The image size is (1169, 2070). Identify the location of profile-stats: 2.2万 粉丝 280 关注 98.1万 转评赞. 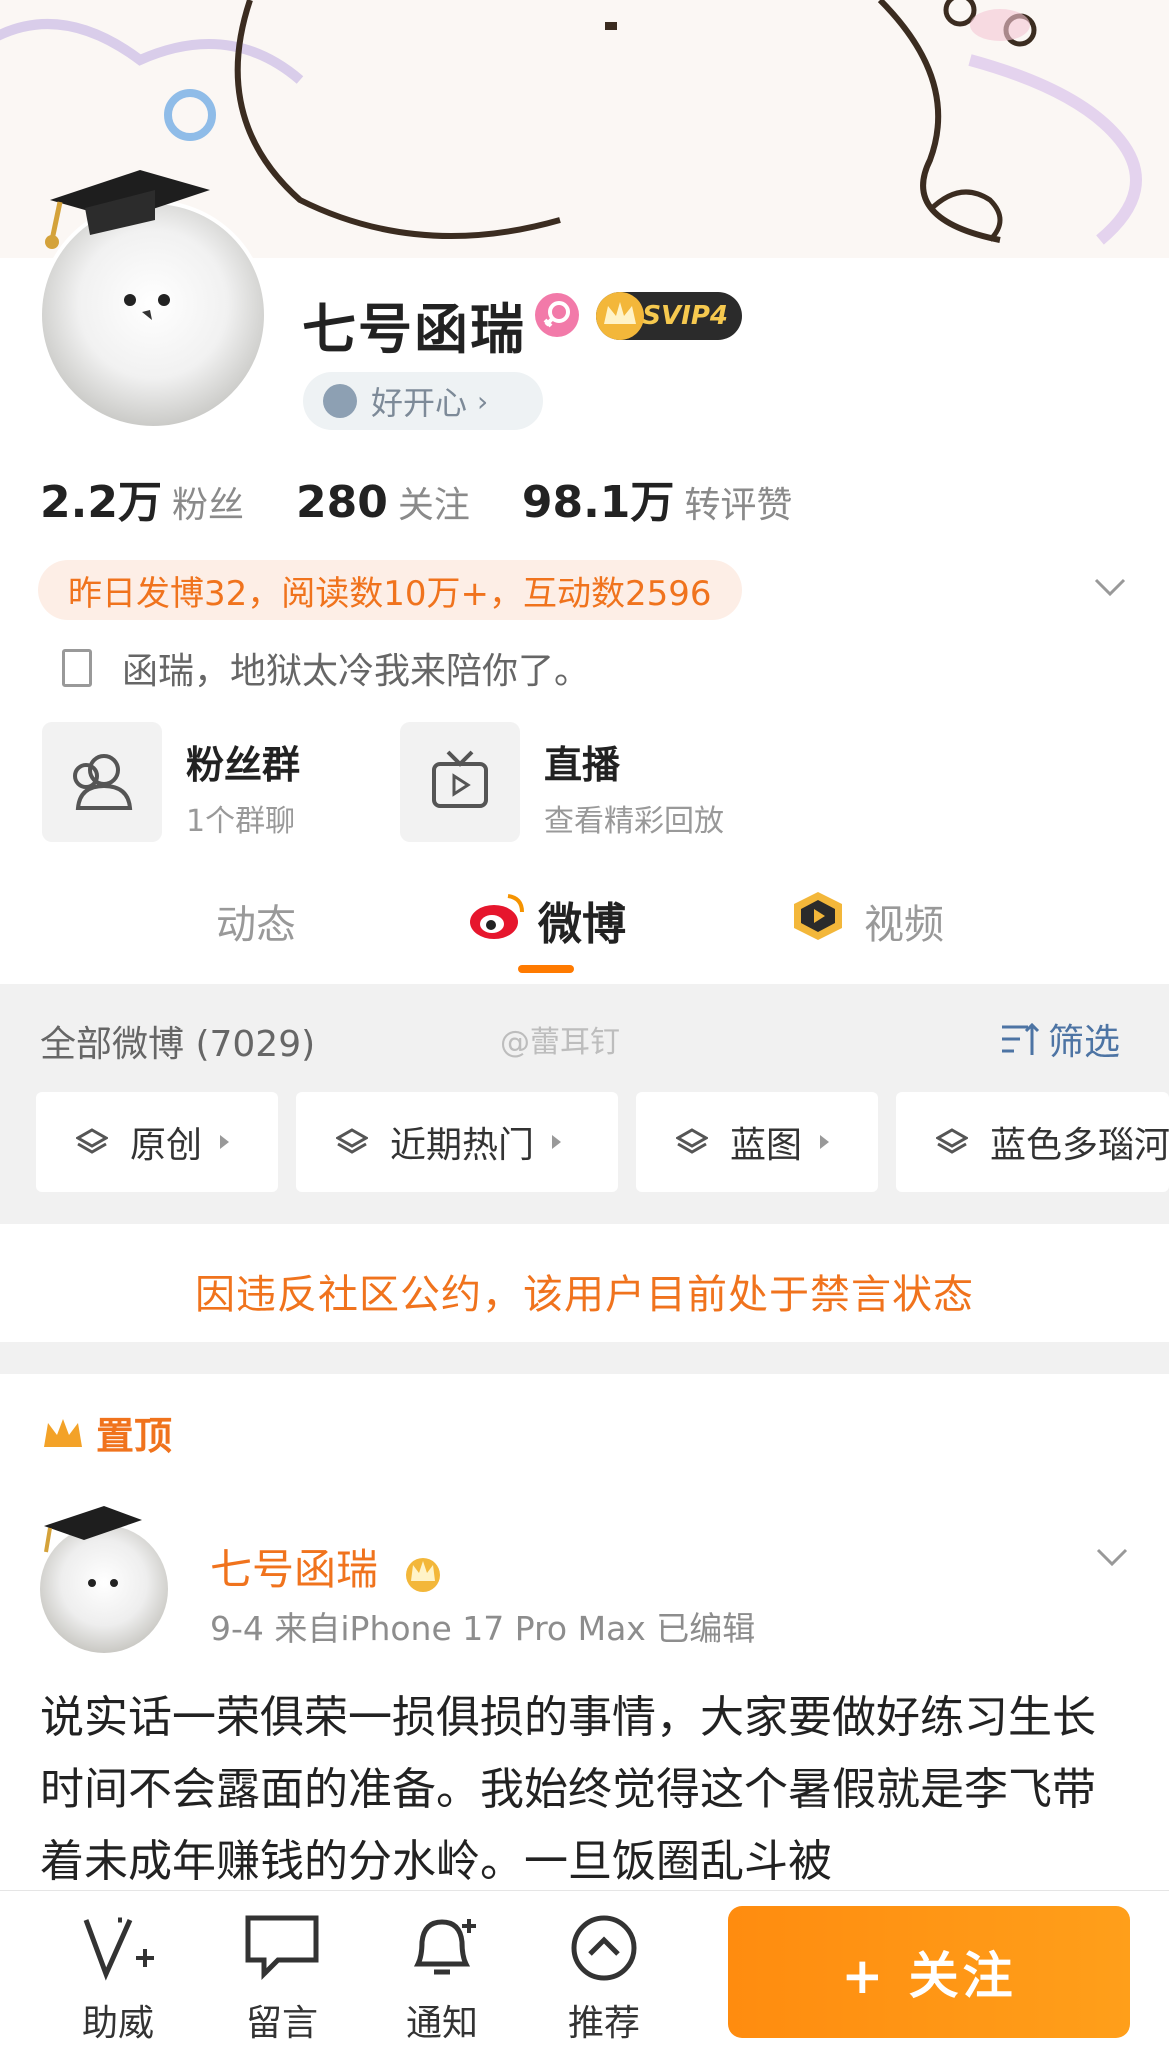
(442, 498).